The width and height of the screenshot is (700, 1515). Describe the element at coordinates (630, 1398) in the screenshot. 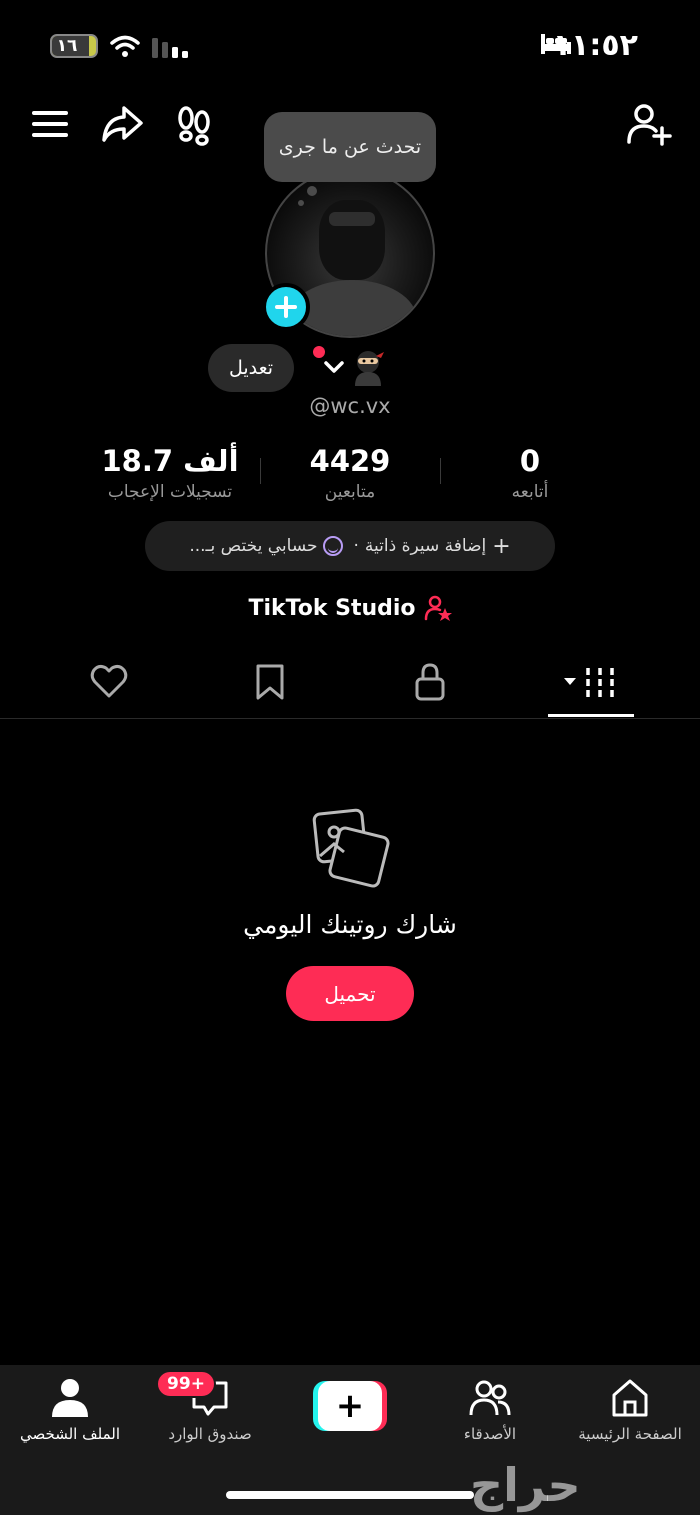

I see `home-icon` at that location.